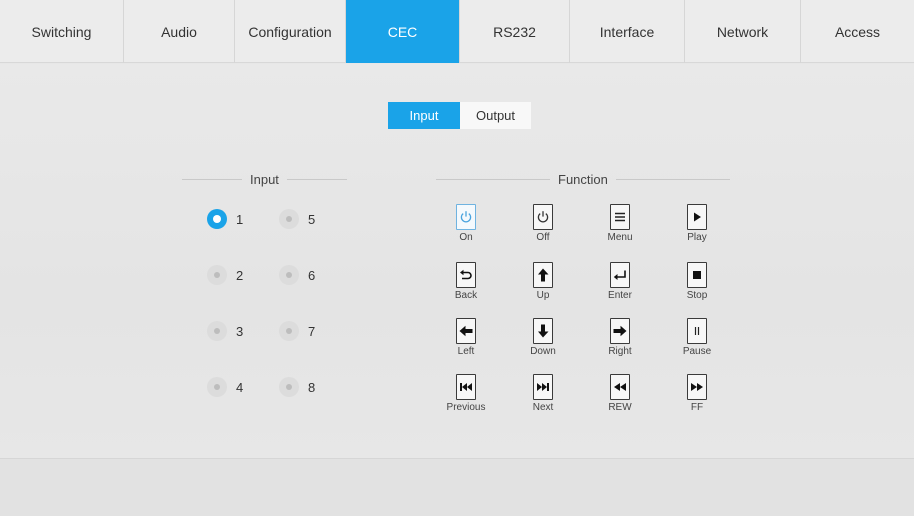 The height and width of the screenshot is (516, 914). Describe the element at coordinates (403, 31) in the screenshot. I see `tab-cec: CEC` at that location.